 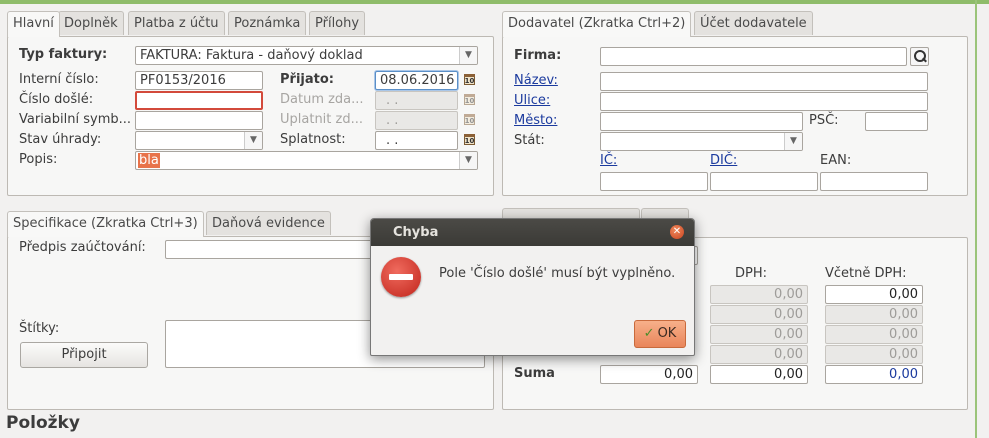 I want to click on splatnost-input: . ., so click(x=416, y=140).